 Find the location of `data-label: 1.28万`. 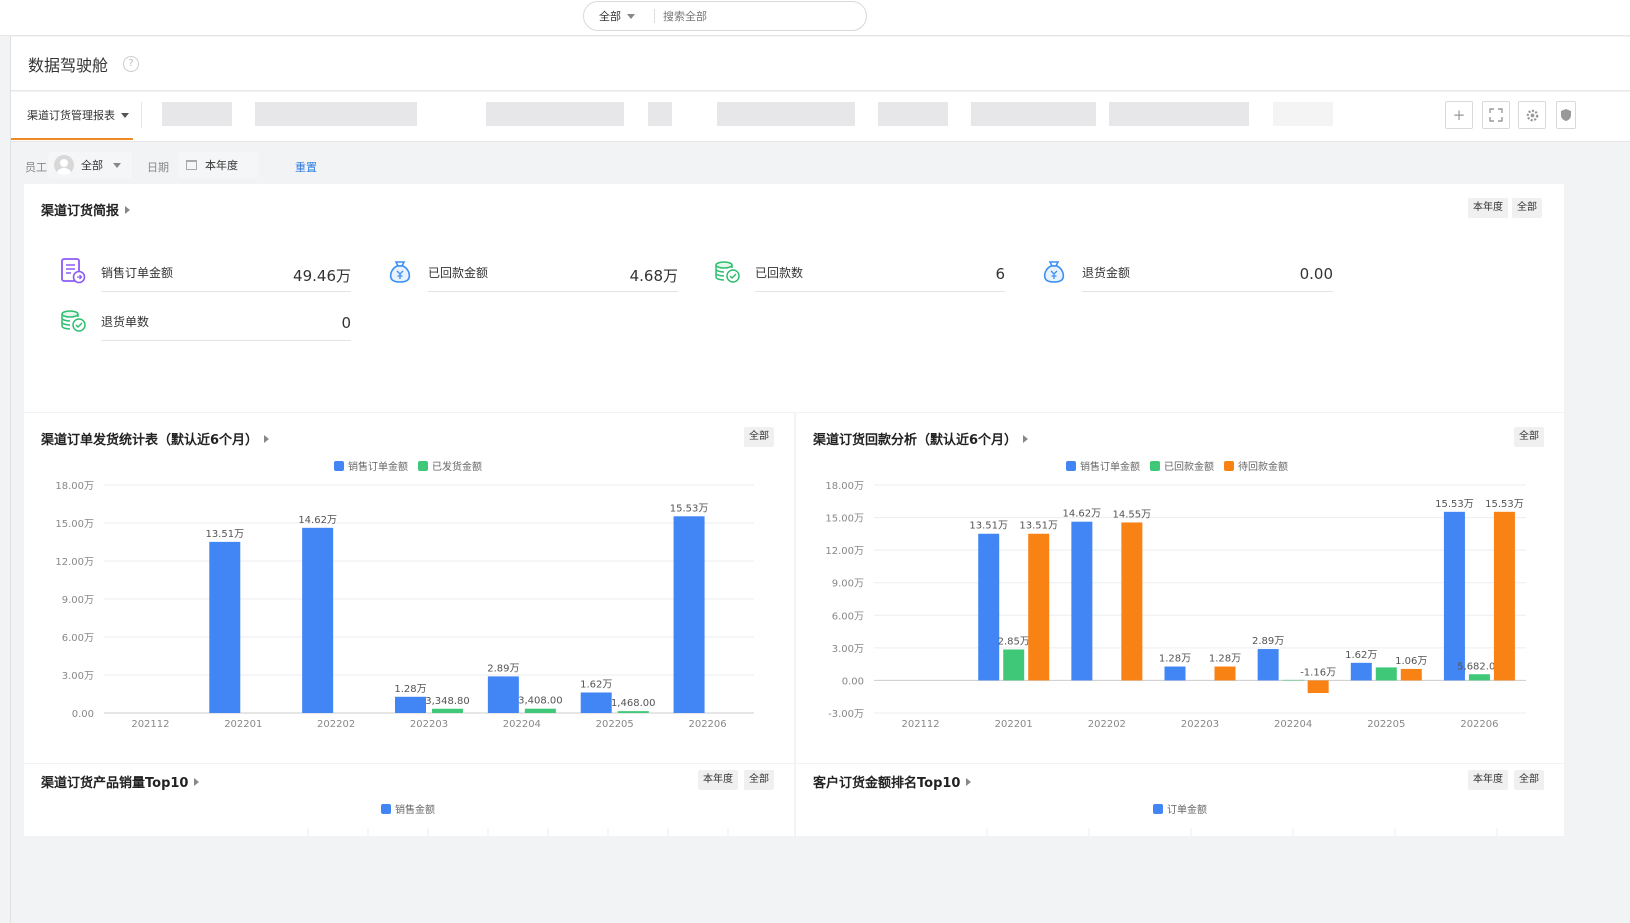

data-label: 1.28万 is located at coordinates (1225, 659).